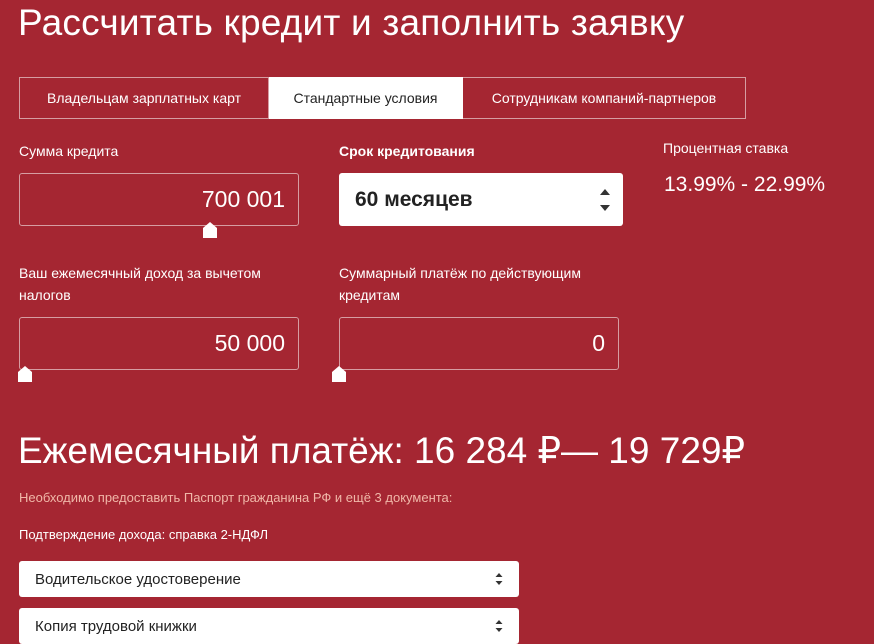 The height and width of the screenshot is (644, 874). What do you see at coordinates (460, 284) in the screenshot?
I see `existing-payments-label: Суммарный платёж по действующим кредитам` at bounding box center [460, 284].